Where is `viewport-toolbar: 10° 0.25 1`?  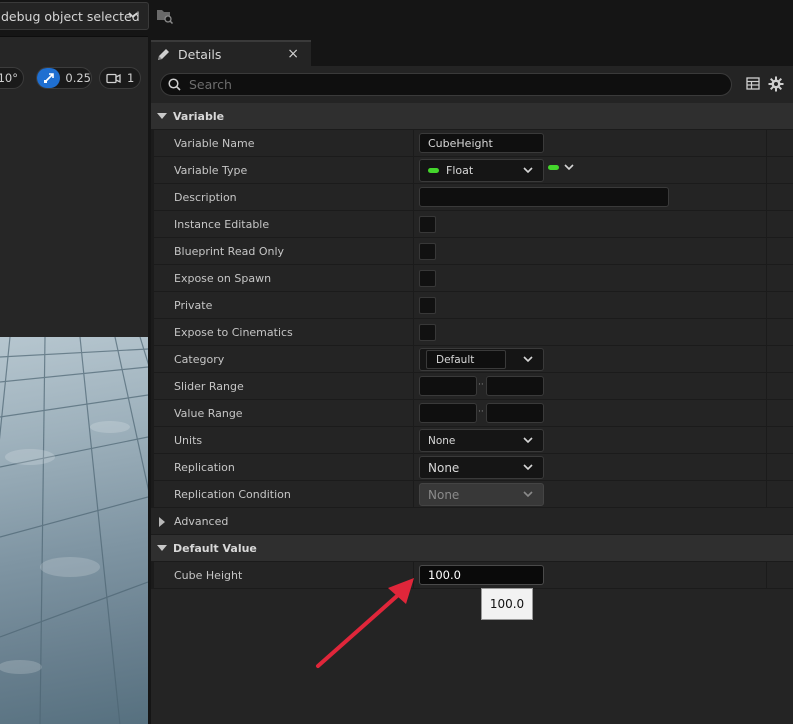 viewport-toolbar: 10° 0.25 1 is located at coordinates (74, 80).